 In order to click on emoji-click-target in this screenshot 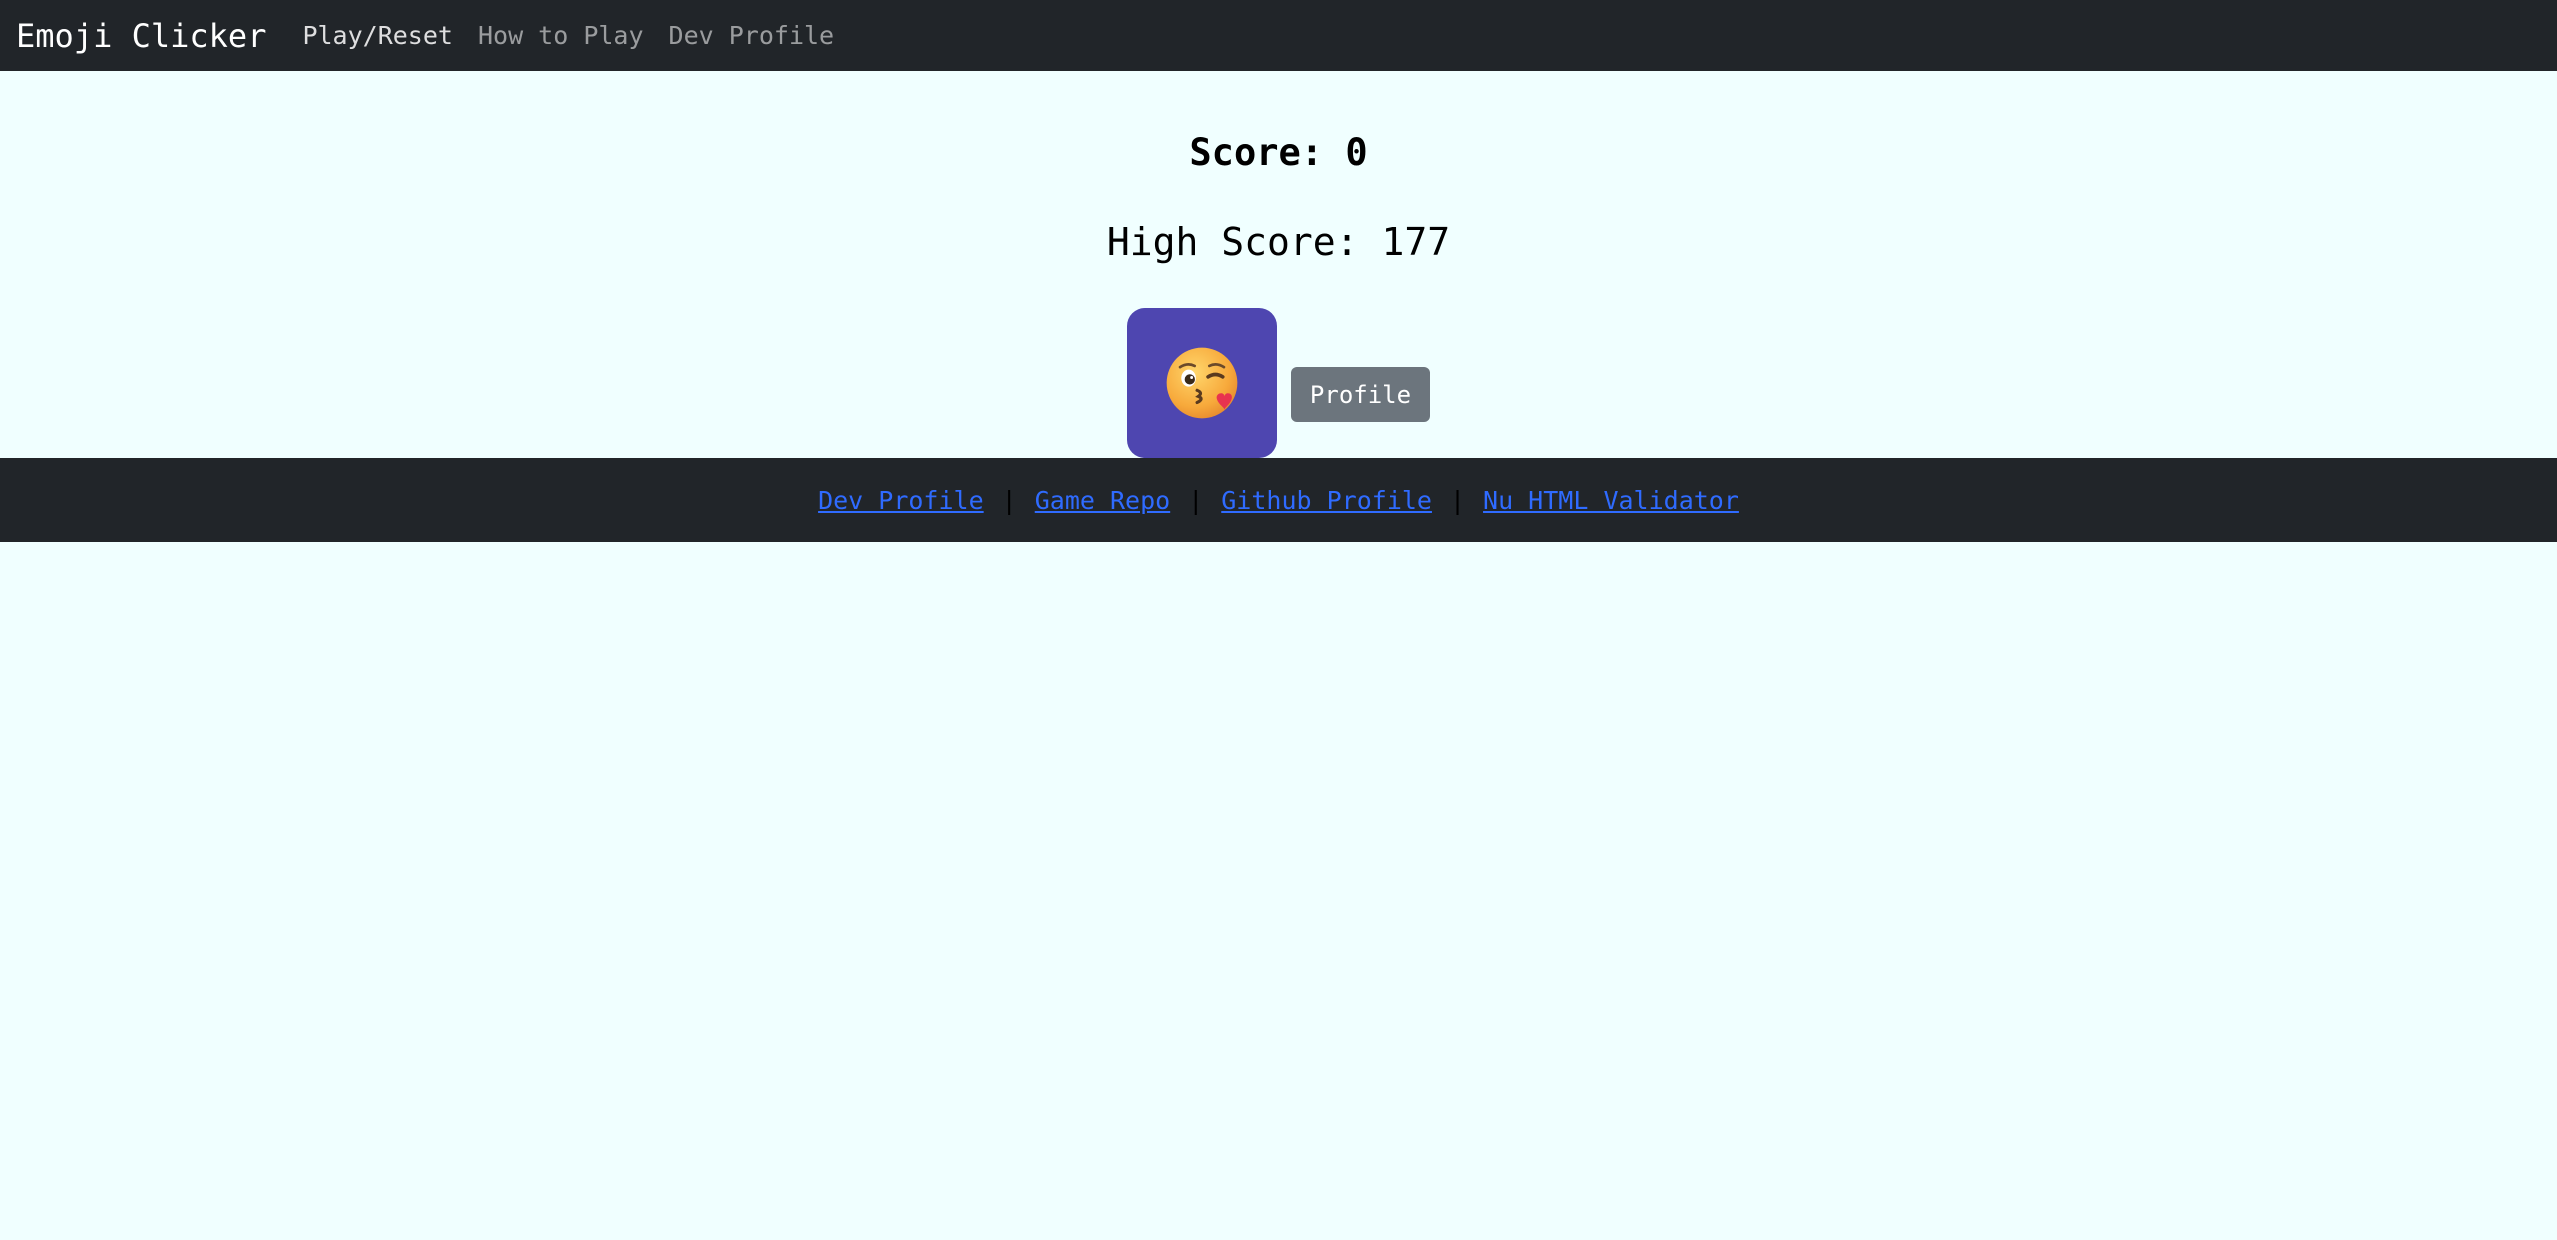, I will do `click(1202, 383)`.